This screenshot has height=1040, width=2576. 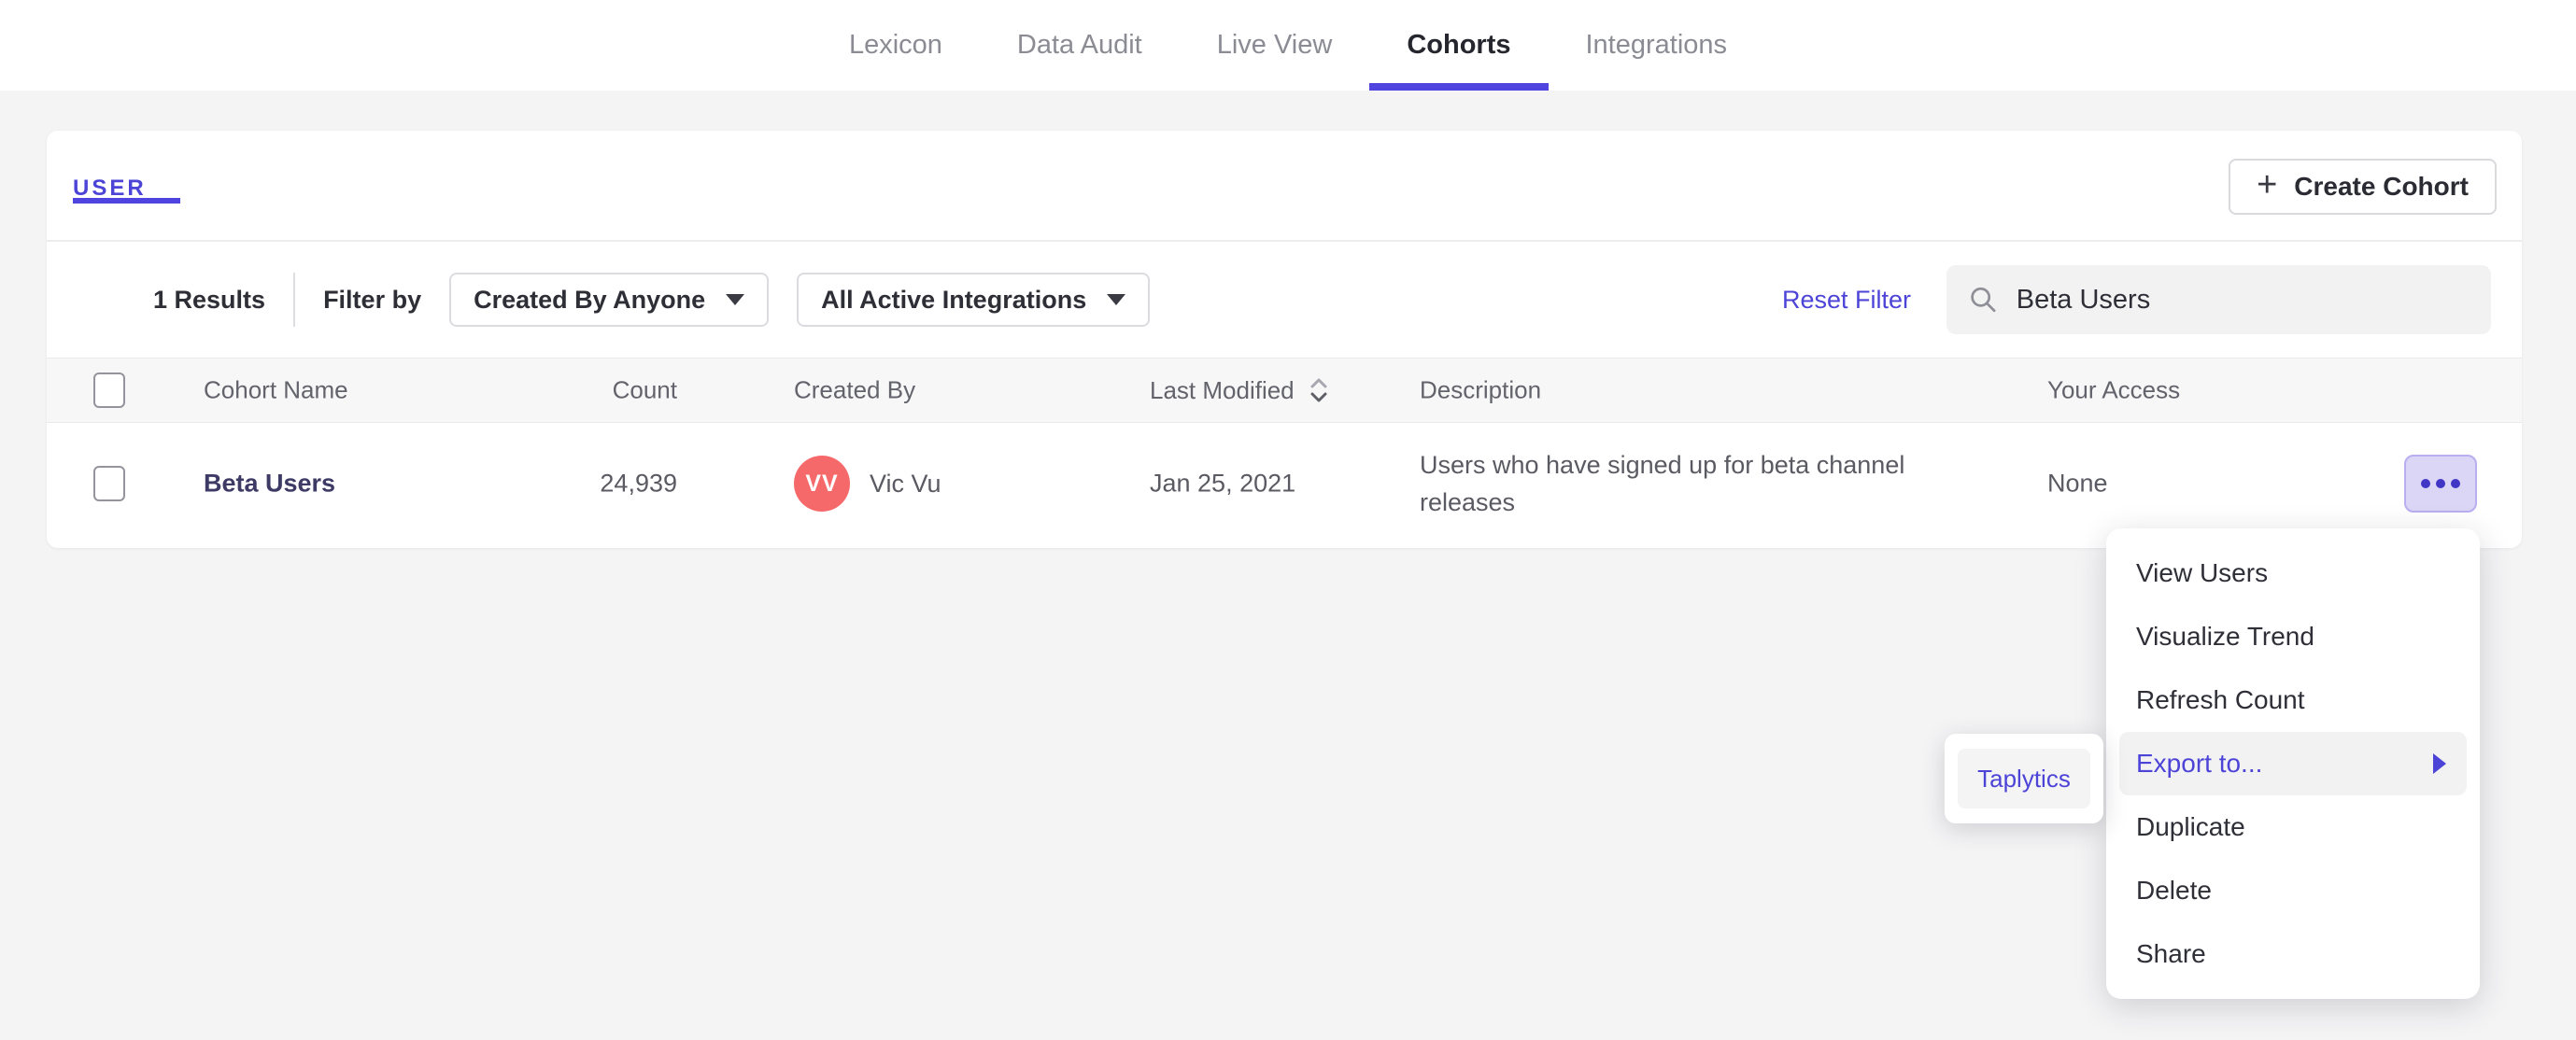 What do you see at coordinates (1318, 390) in the screenshot?
I see `sort-icon` at bounding box center [1318, 390].